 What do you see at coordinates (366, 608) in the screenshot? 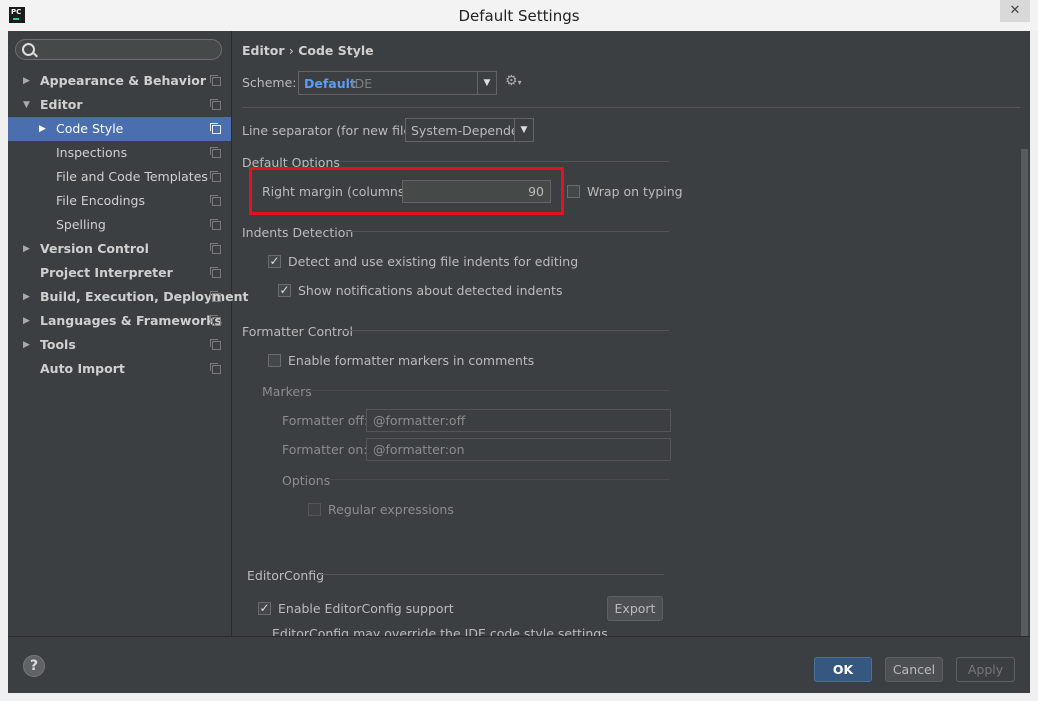
I see `editorconfig-label: Enable EditorConfig support` at bounding box center [366, 608].